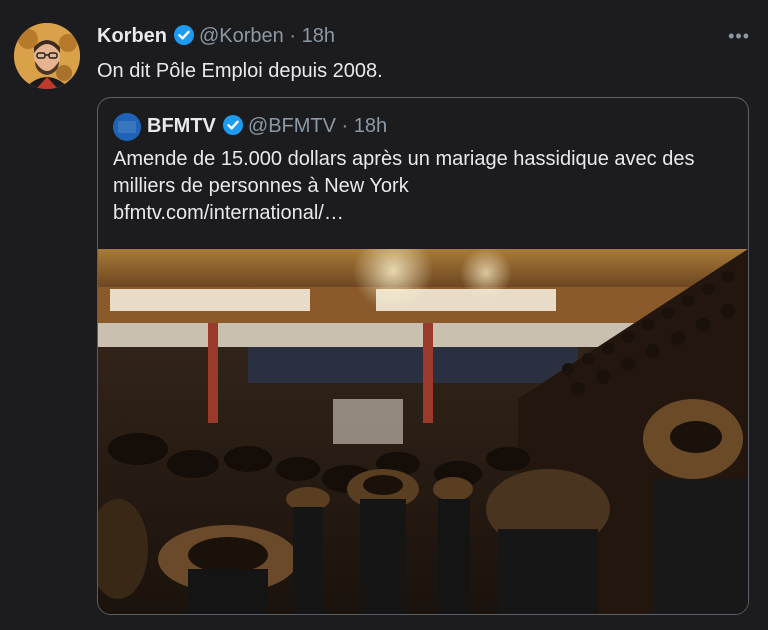 The width and height of the screenshot is (768, 630). I want to click on tweet-time: 18h, so click(318, 36).